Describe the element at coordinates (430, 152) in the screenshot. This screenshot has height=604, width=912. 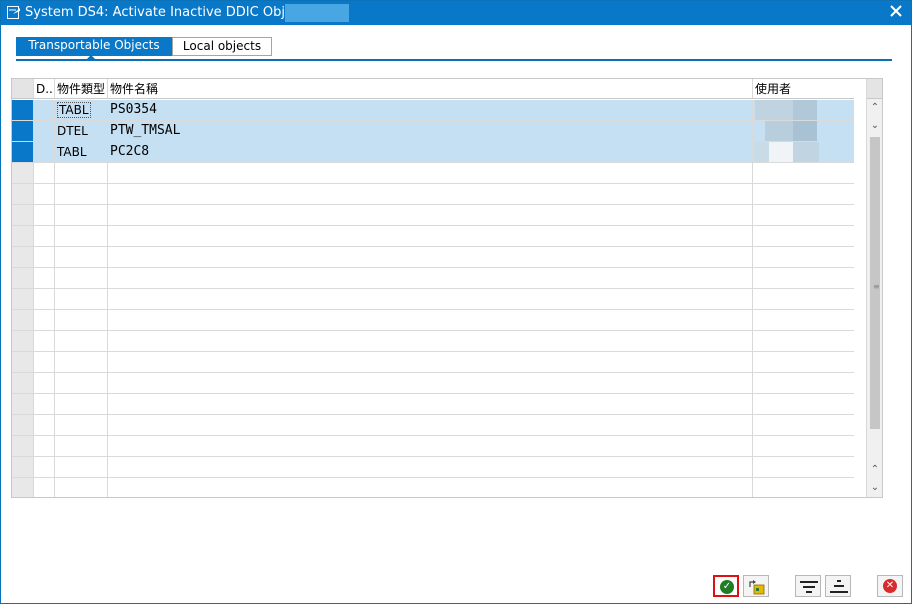
I see `object-name-cell: PC2C8` at that location.